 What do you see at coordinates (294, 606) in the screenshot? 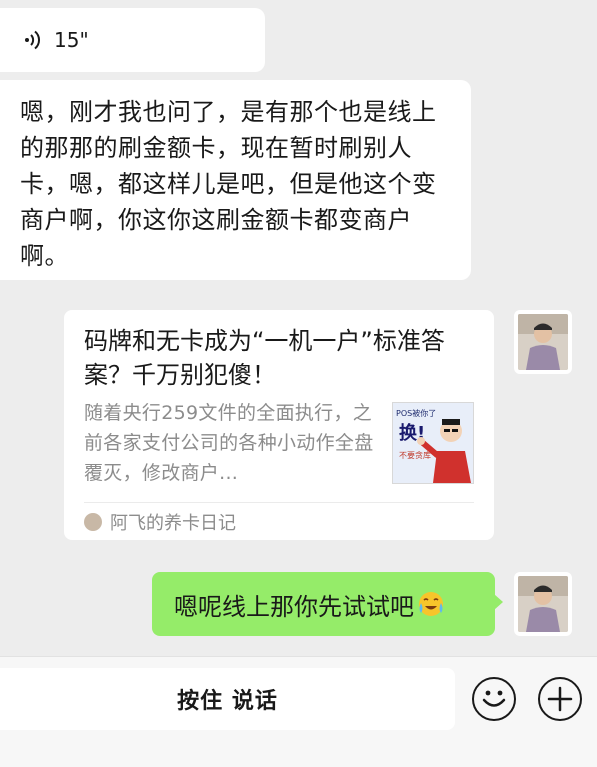
I see `sent-message-text: 嗯呢线上那你先试试吧` at bounding box center [294, 606].